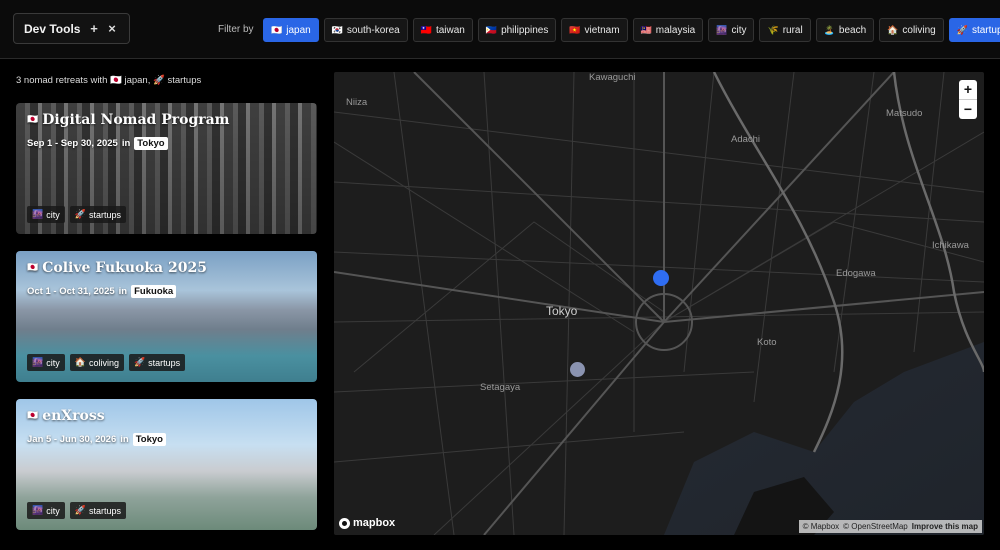 This screenshot has height=550, width=1000. What do you see at coordinates (72, 143) in the screenshot?
I see `retreat-dates: Sep 1 - Sep 30, 2025` at bounding box center [72, 143].